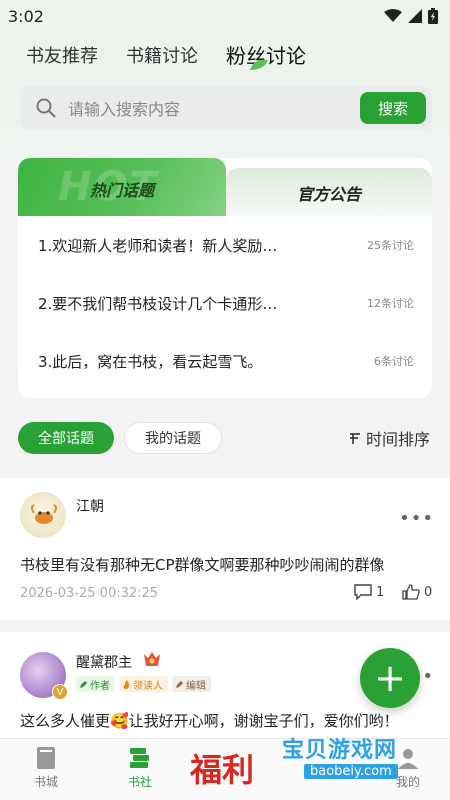 This screenshot has width=450, height=800. I want to click on site-watermark: 宝贝游戏网 baobeiy.com, so click(357, 765).